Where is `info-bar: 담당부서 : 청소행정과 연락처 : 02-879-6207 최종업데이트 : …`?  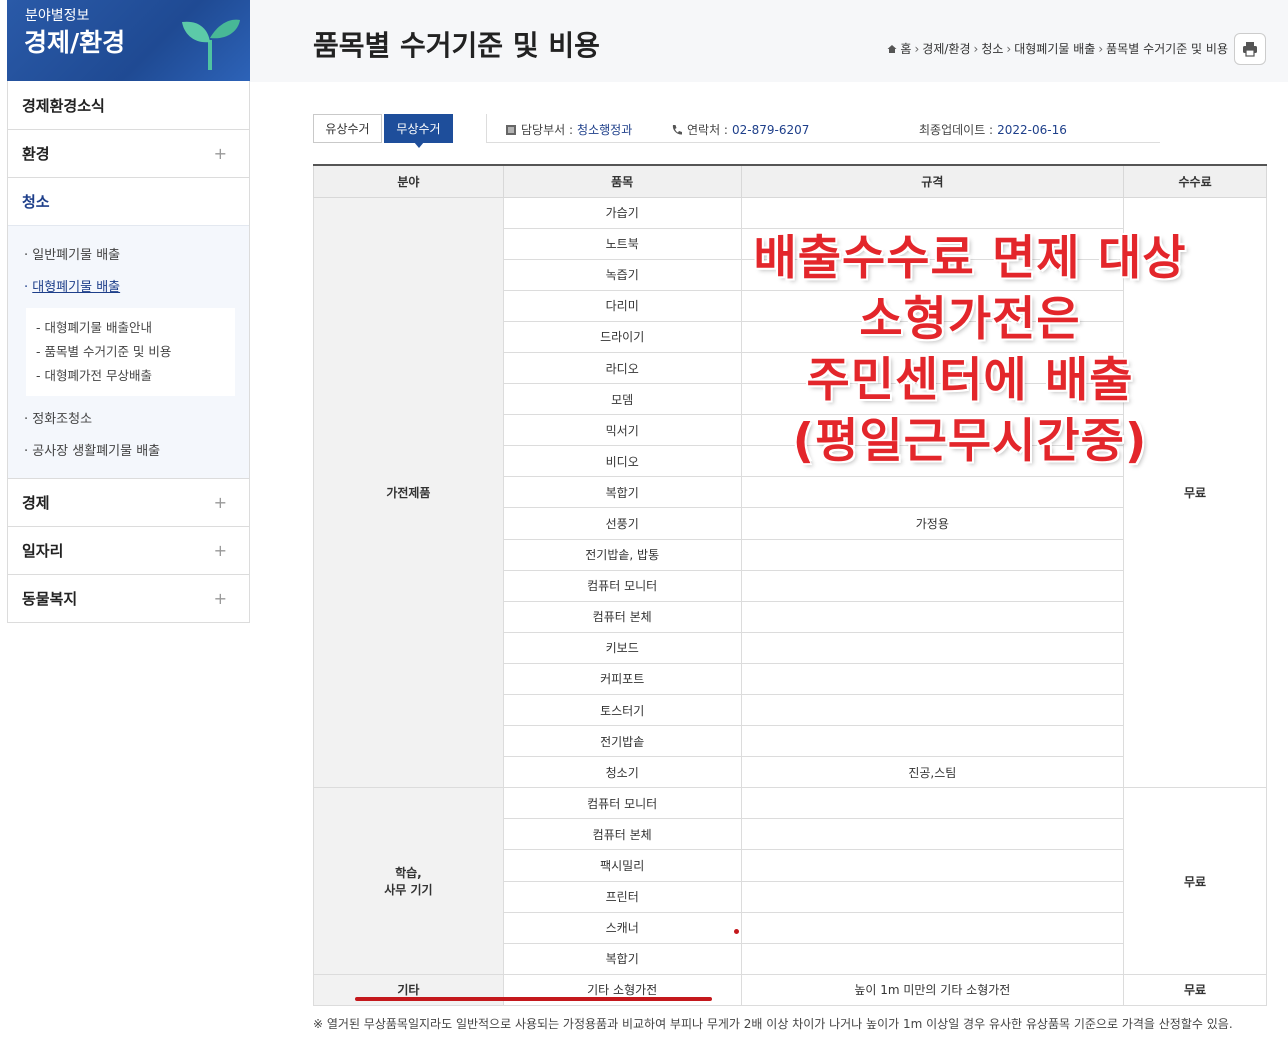 info-bar: 담당부서 : 청소행정과 연락처 : 02-879-6207 최종업데이트 : … is located at coordinates (823, 128).